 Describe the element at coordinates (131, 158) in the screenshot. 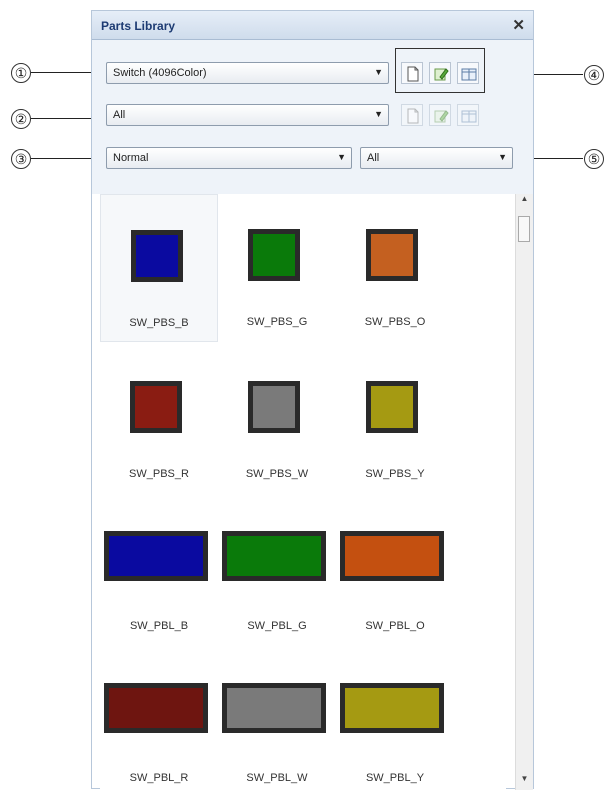

I see `state-value: Normal` at that location.